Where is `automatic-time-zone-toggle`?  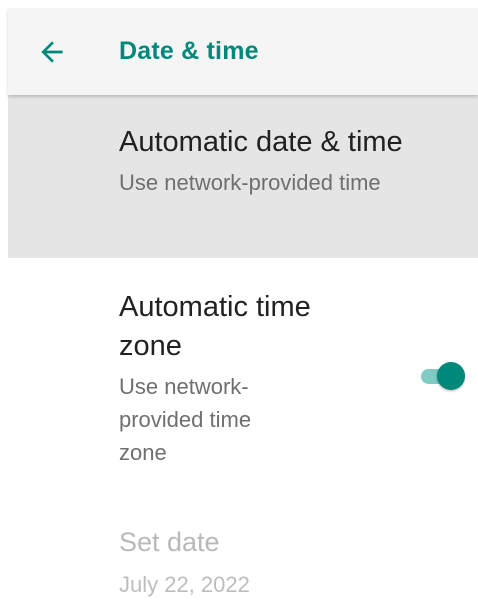
automatic-time-zone-toggle is located at coordinates (441, 376).